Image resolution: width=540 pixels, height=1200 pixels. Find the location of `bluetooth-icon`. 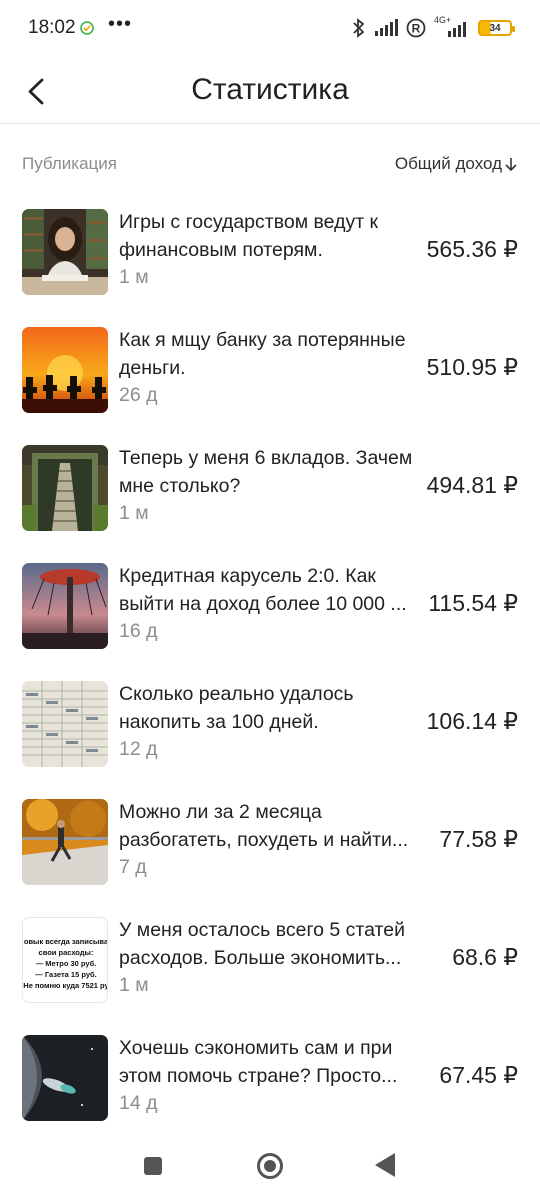

bluetooth-icon is located at coordinates (359, 28).